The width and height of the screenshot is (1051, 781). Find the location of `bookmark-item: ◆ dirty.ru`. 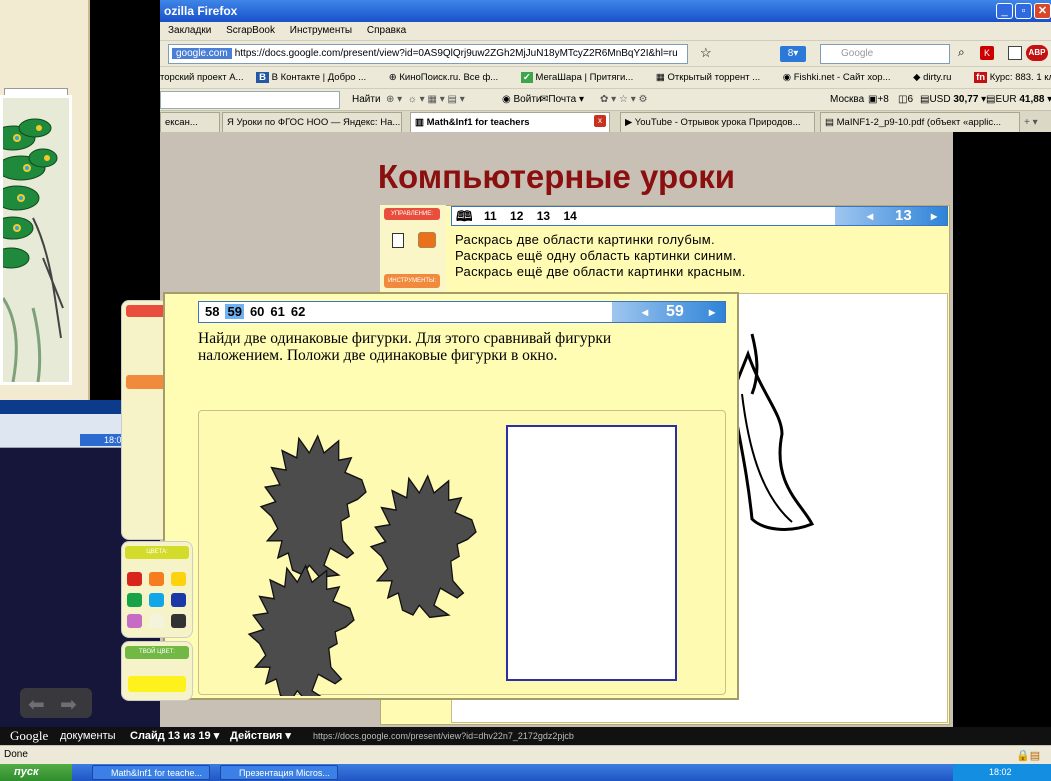

bookmark-item: ◆ dirty.ru is located at coordinates (937, 77).